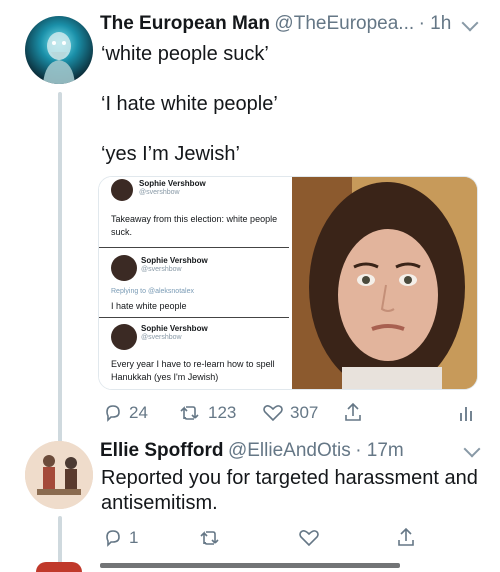  What do you see at coordinates (185, 54) in the screenshot?
I see `tweet-line: ‘white people suck’` at bounding box center [185, 54].